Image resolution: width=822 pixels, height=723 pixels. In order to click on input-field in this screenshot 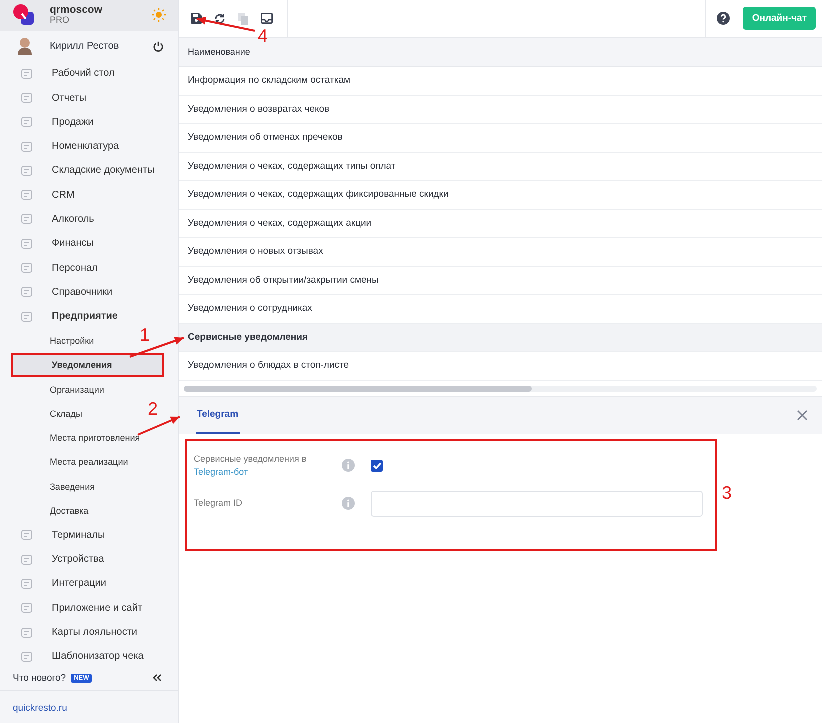, I will do `click(537, 503)`.